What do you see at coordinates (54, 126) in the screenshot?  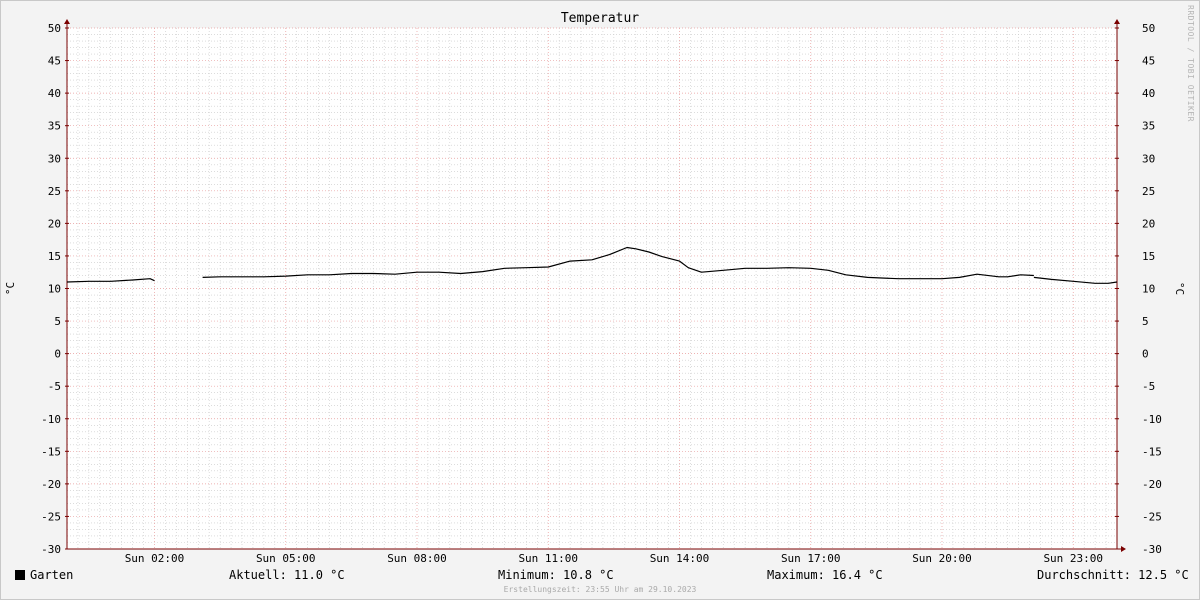 I see `y-tick-label-left: 35` at bounding box center [54, 126].